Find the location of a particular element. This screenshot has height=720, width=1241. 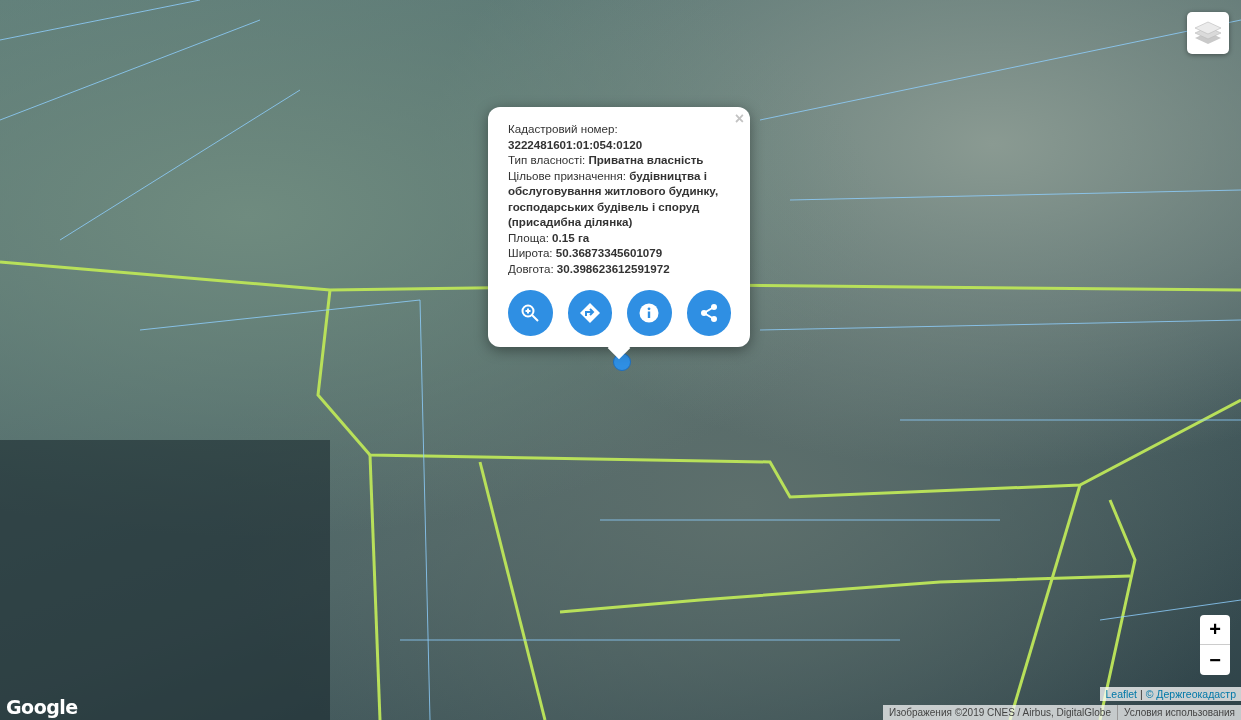

share-button is located at coordinates (708, 313).